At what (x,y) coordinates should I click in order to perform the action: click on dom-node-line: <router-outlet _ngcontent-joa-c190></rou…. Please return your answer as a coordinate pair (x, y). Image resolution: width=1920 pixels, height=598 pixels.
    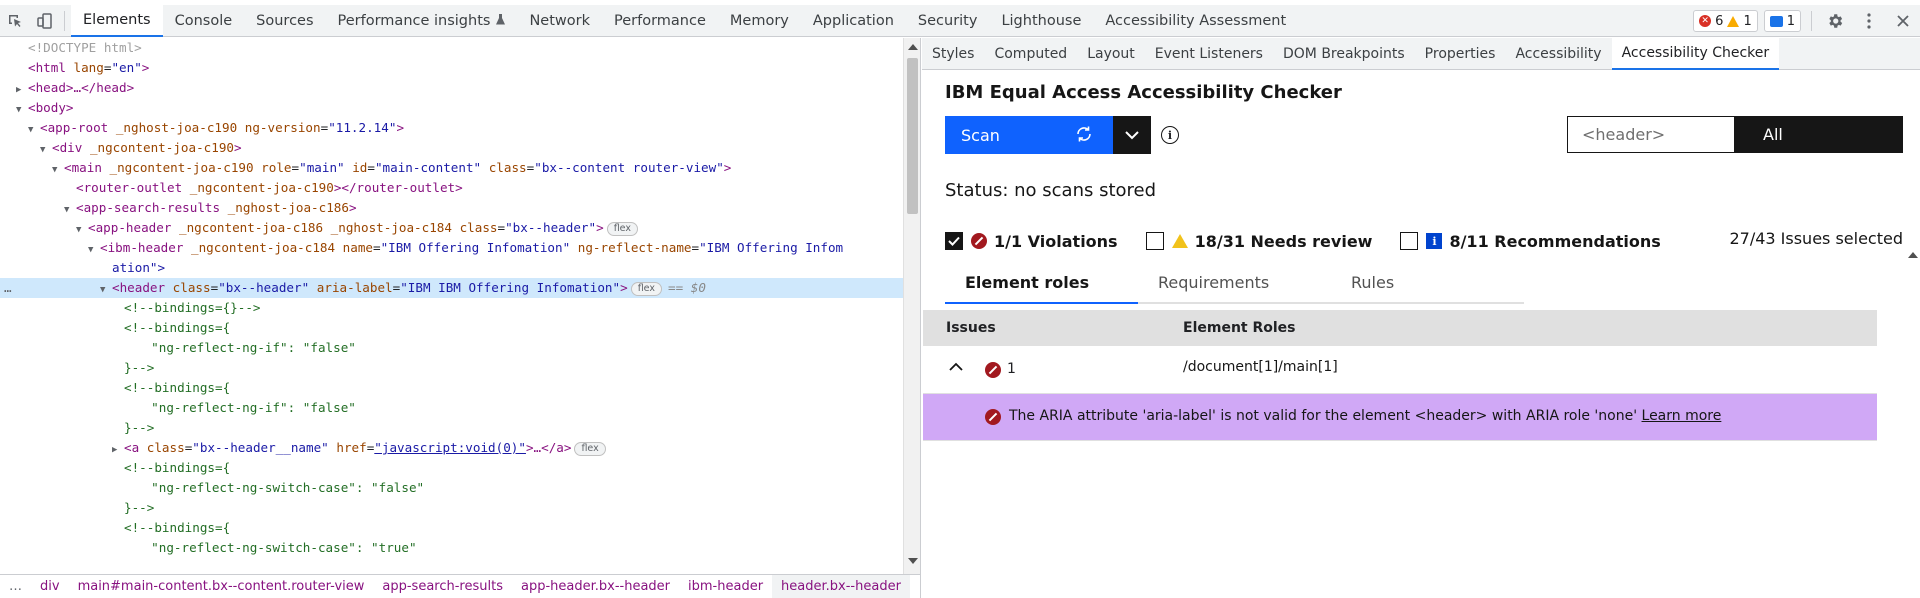
    Looking at the image, I should click on (451, 188).